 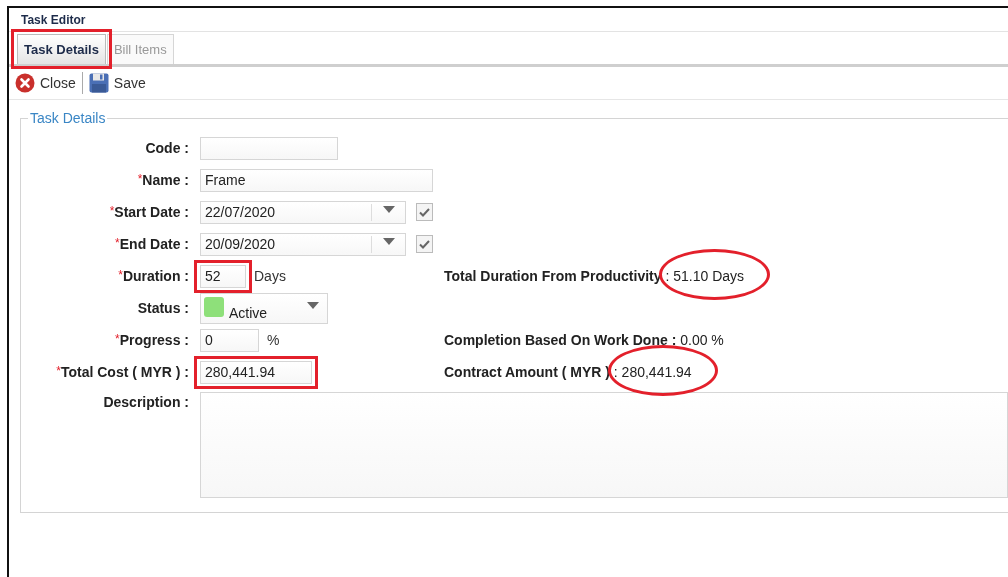 What do you see at coordinates (604, 445) in the screenshot?
I see `description-field` at bounding box center [604, 445].